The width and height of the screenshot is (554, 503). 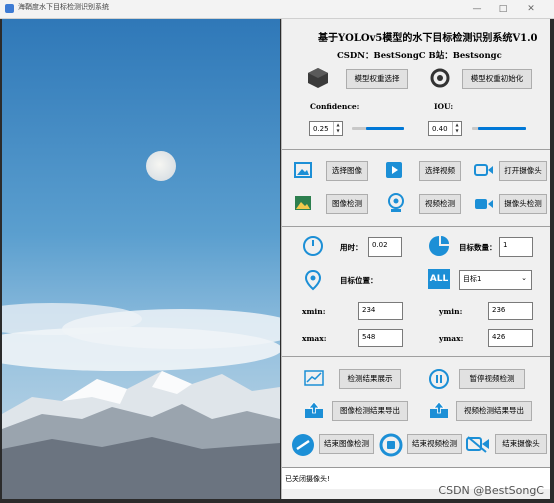 I want to click on title-bar: 海鞘度水下目标检测识别系统 — □ ✕, so click(x=277, y=9).